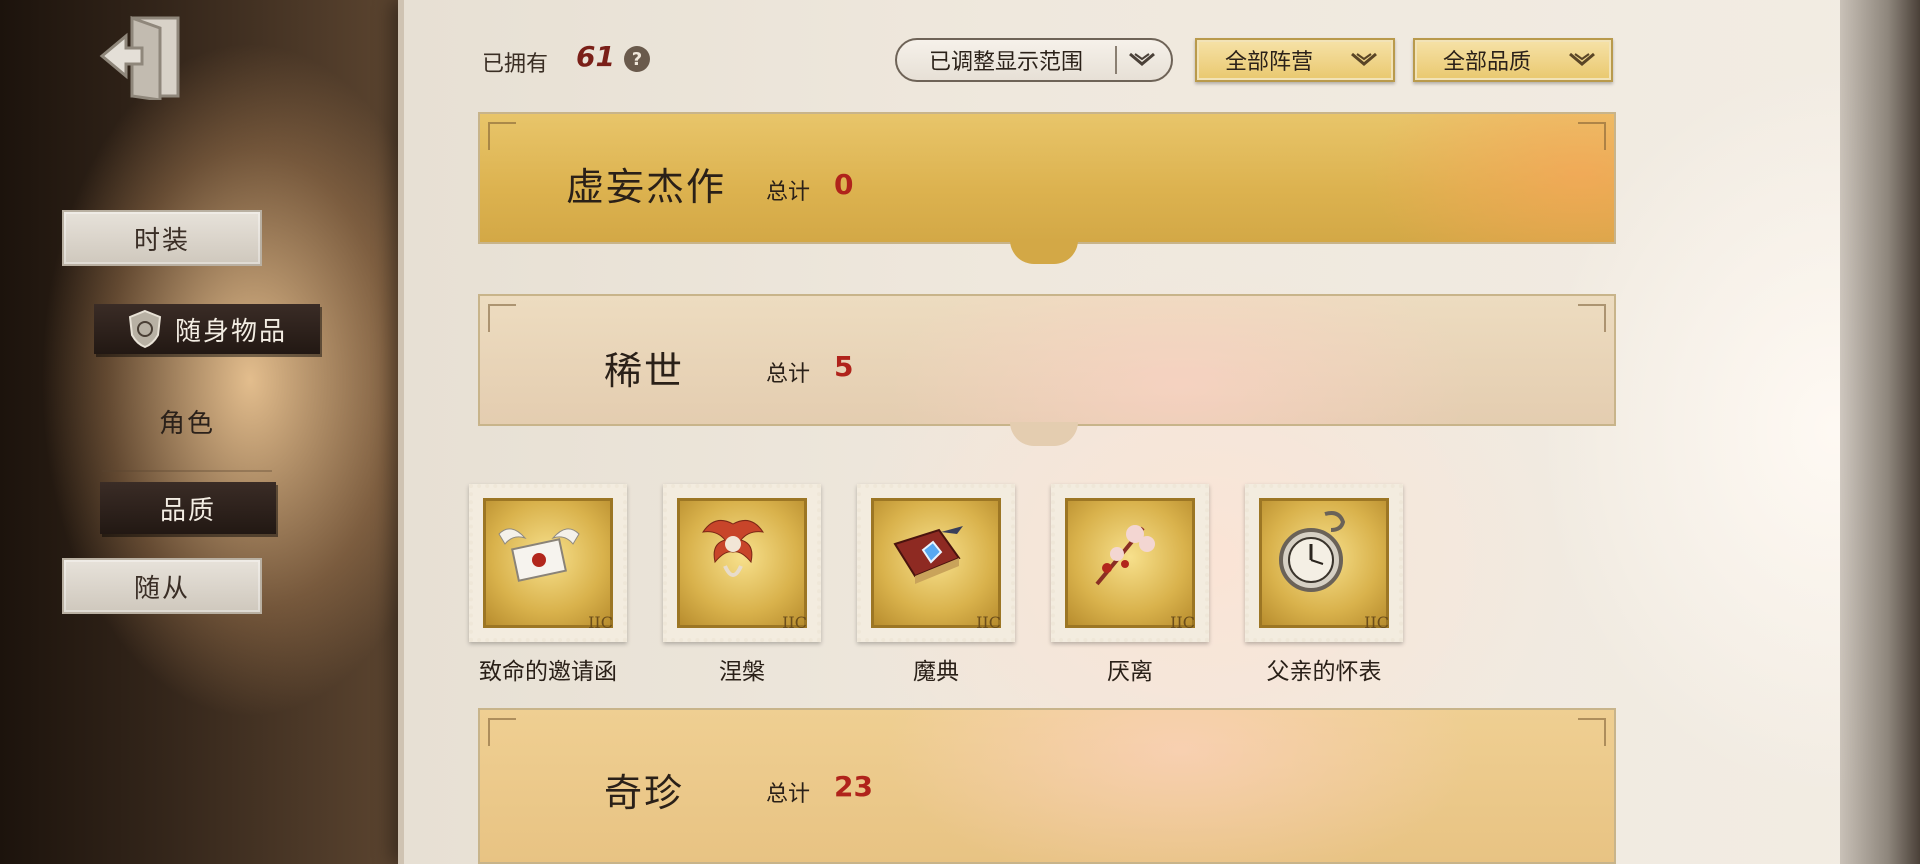 This screenshot has width=1920, height=864. Describe the element at coordinates (1116, 60) in the screenshot. I see `dropdown-separator` at that location.